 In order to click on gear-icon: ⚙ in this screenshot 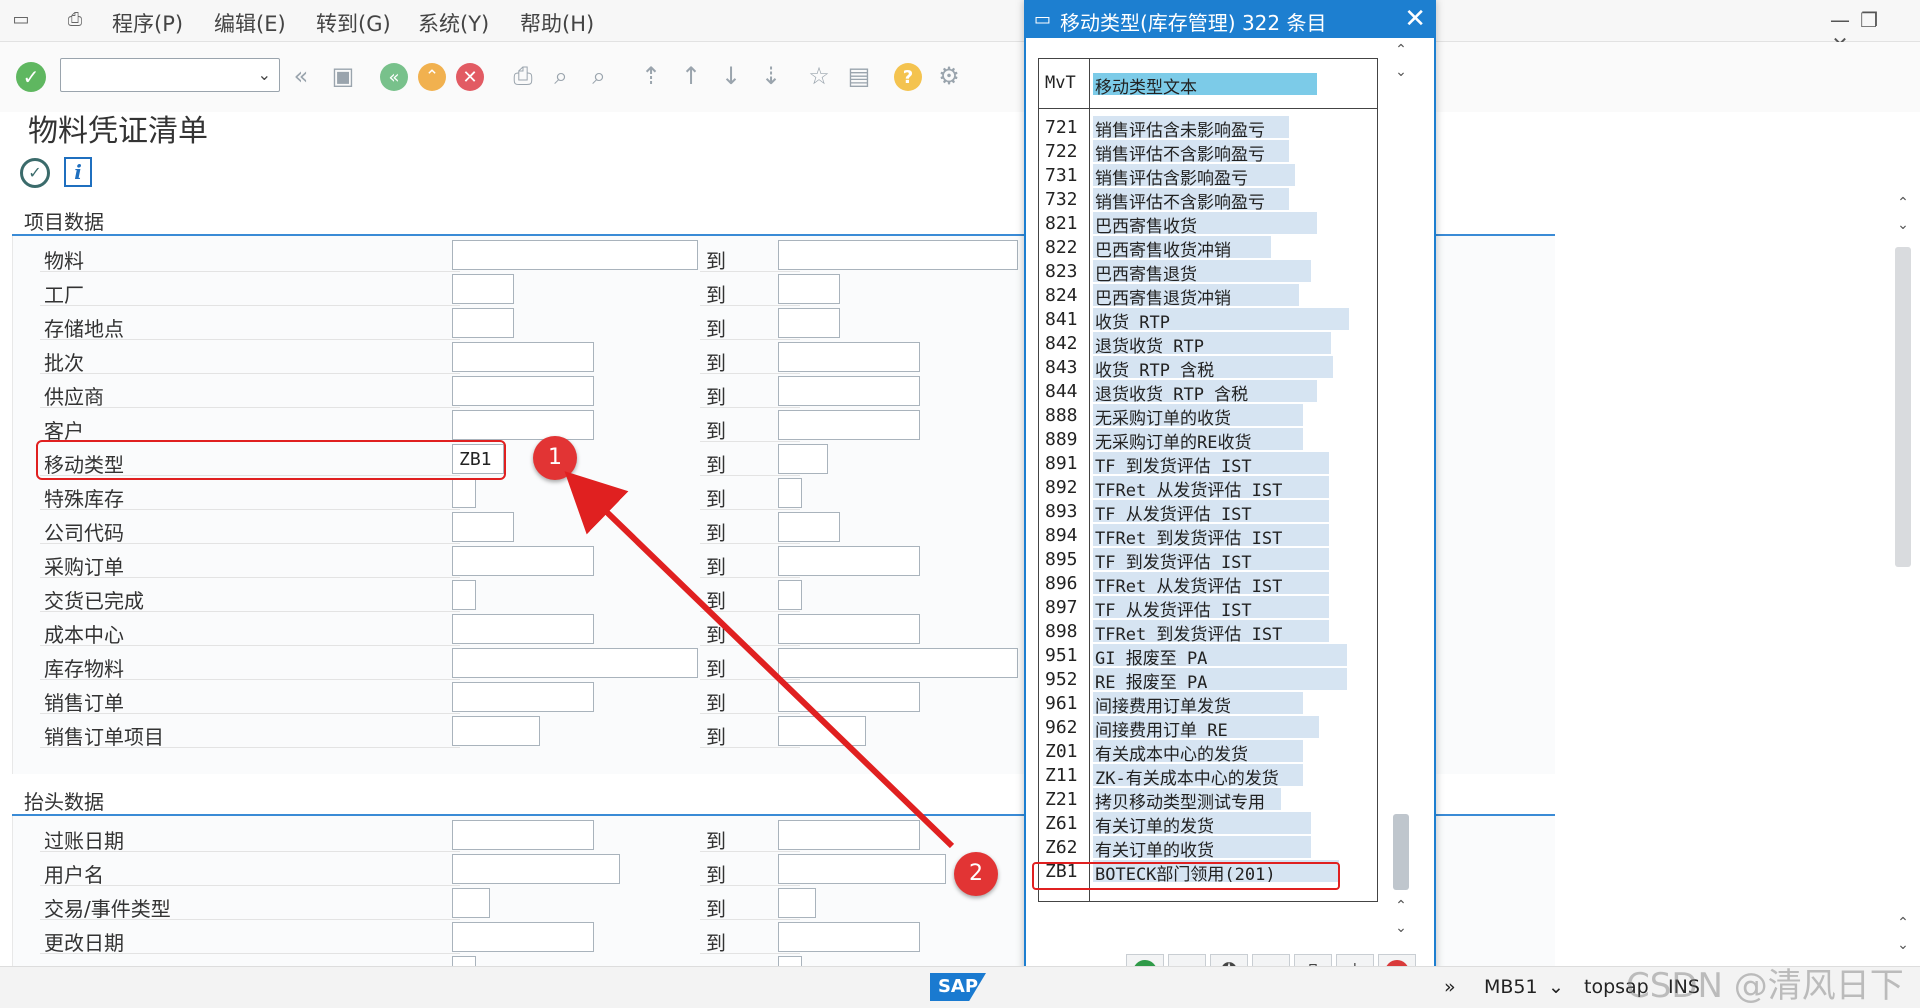, I will do `click(949, 76)`.